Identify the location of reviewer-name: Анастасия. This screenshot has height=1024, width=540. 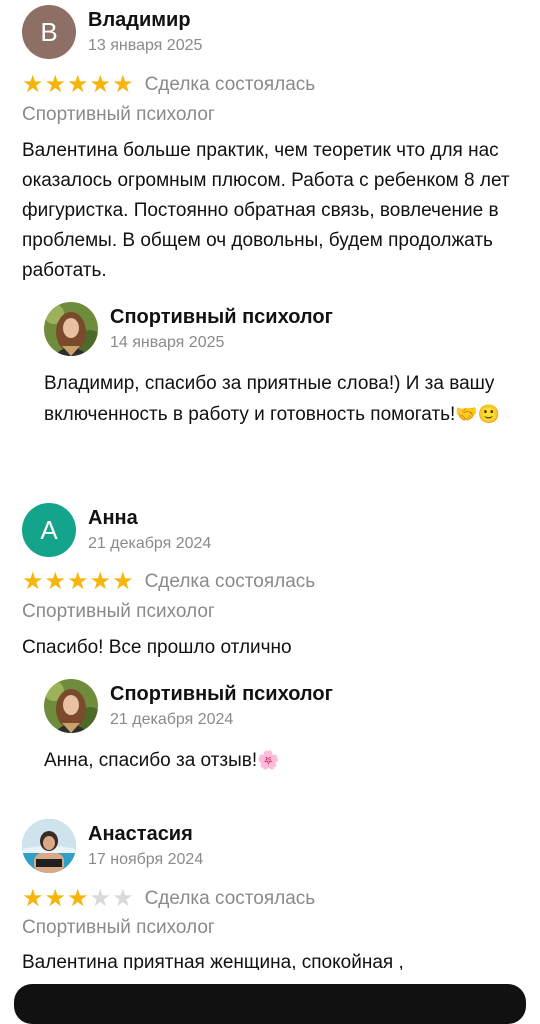
(140, 834).